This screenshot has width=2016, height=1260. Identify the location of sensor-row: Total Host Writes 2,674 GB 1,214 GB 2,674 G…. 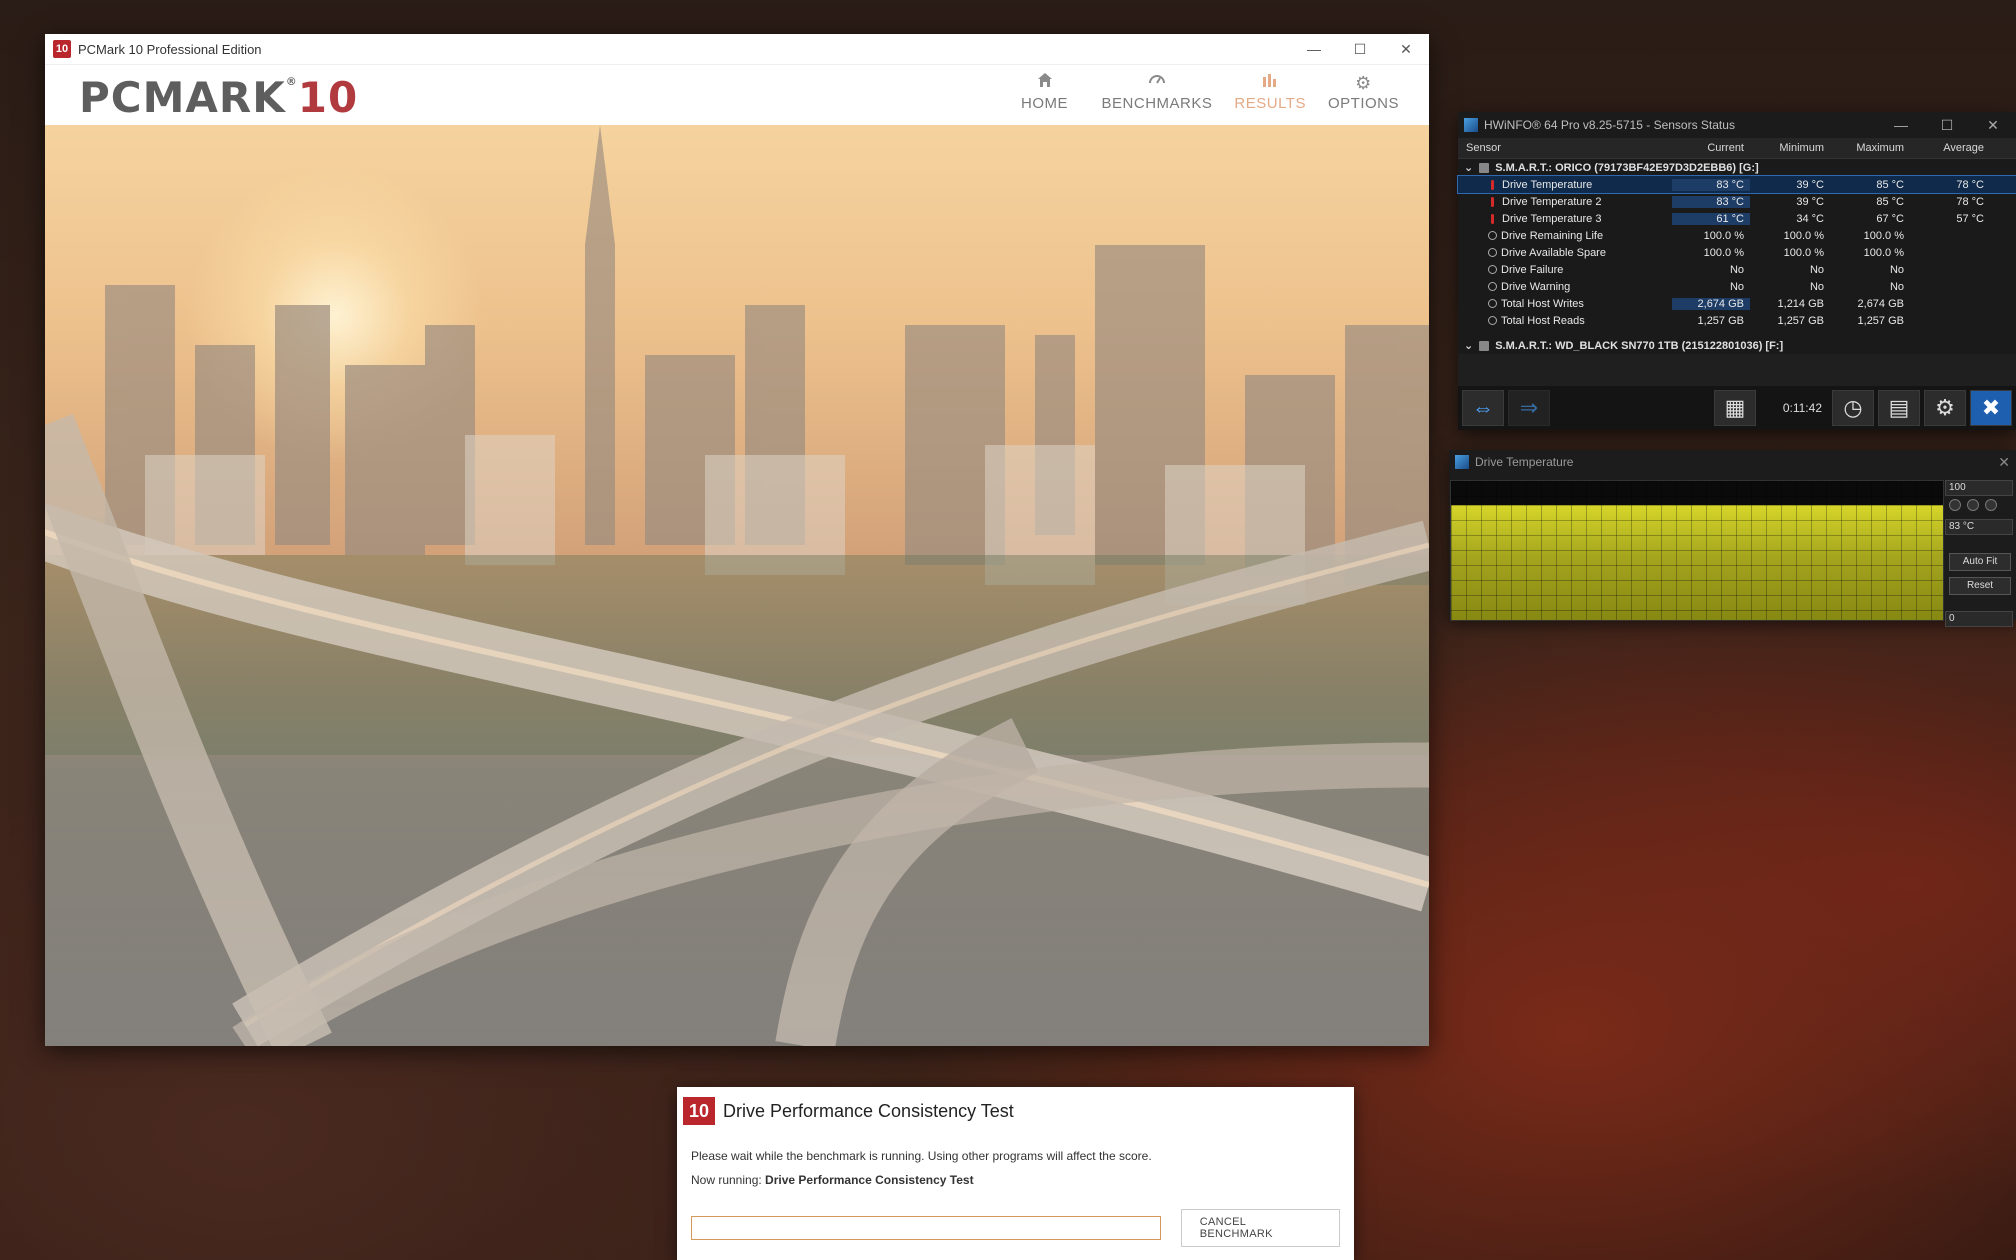
(1737, 303).